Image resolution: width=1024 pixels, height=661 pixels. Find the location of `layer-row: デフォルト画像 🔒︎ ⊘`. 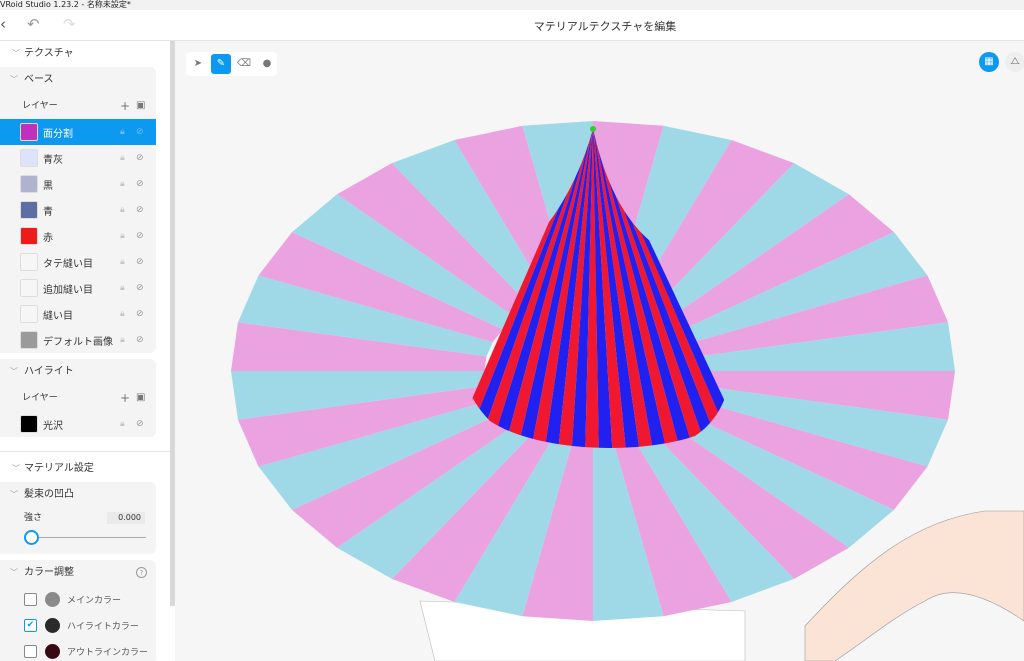

layer-row: デフォルト画像 🔒︎ ⊘ is located at coordinates (78, 340).